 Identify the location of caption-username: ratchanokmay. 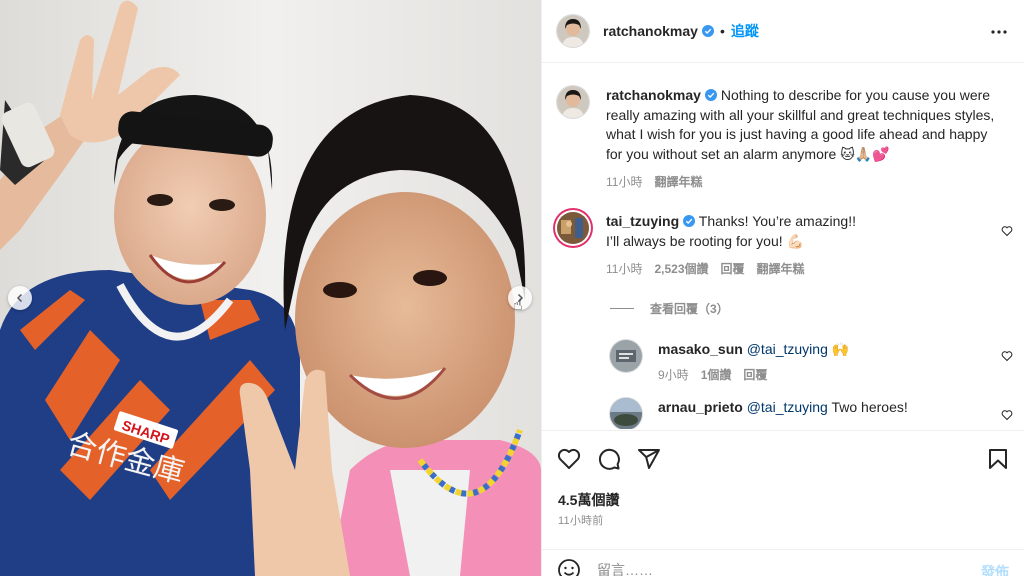
(653, 95).